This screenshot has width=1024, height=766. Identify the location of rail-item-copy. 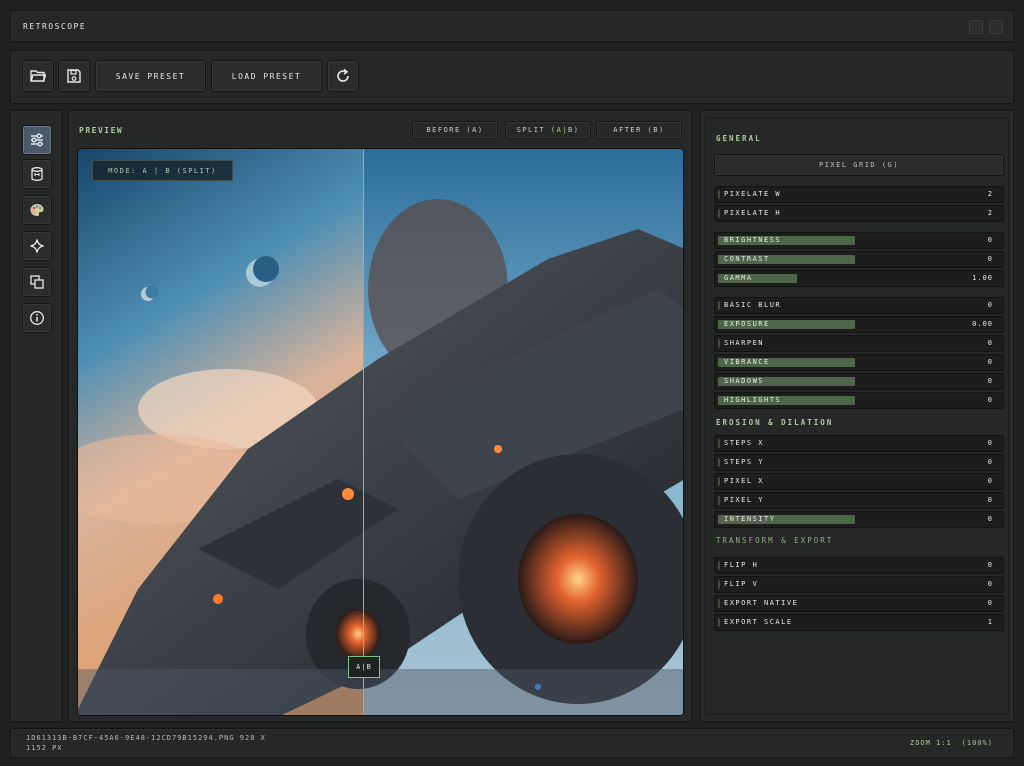
(37, 282).